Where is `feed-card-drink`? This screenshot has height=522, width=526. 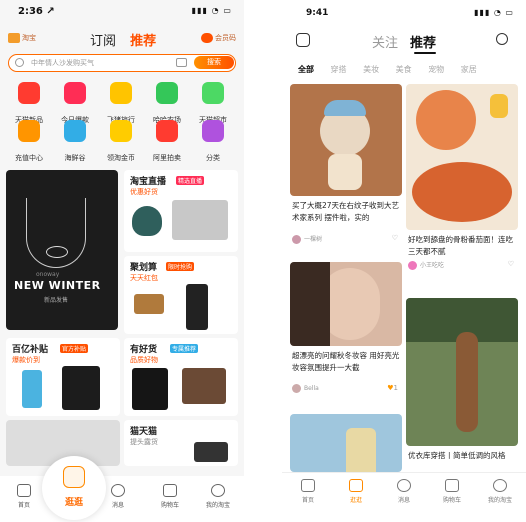
feed-card-drink is located at coordinates (346, 443).